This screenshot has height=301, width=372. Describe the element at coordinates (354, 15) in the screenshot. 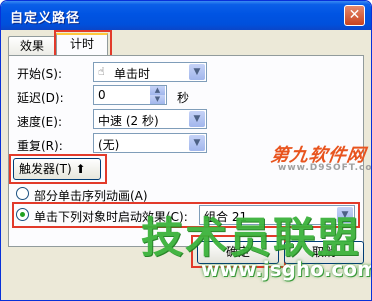

I see `close-button: ✕` at that location.